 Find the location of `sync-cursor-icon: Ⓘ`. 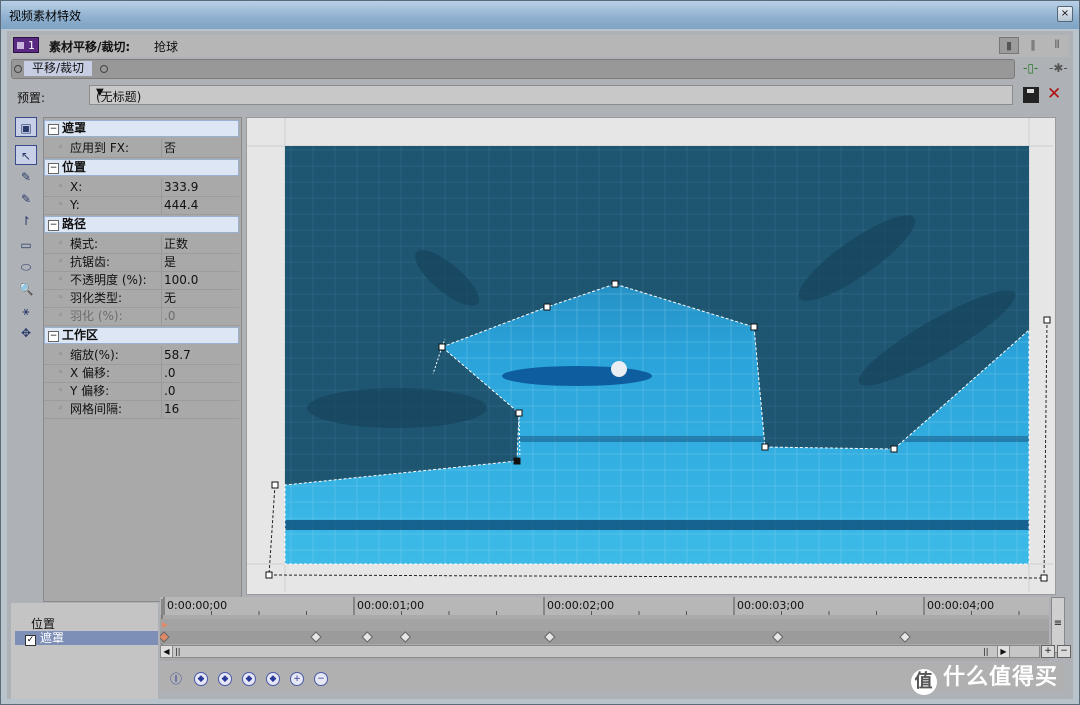

sync-cursor-icon: Ⓘ is located at coordinates (176, 678).